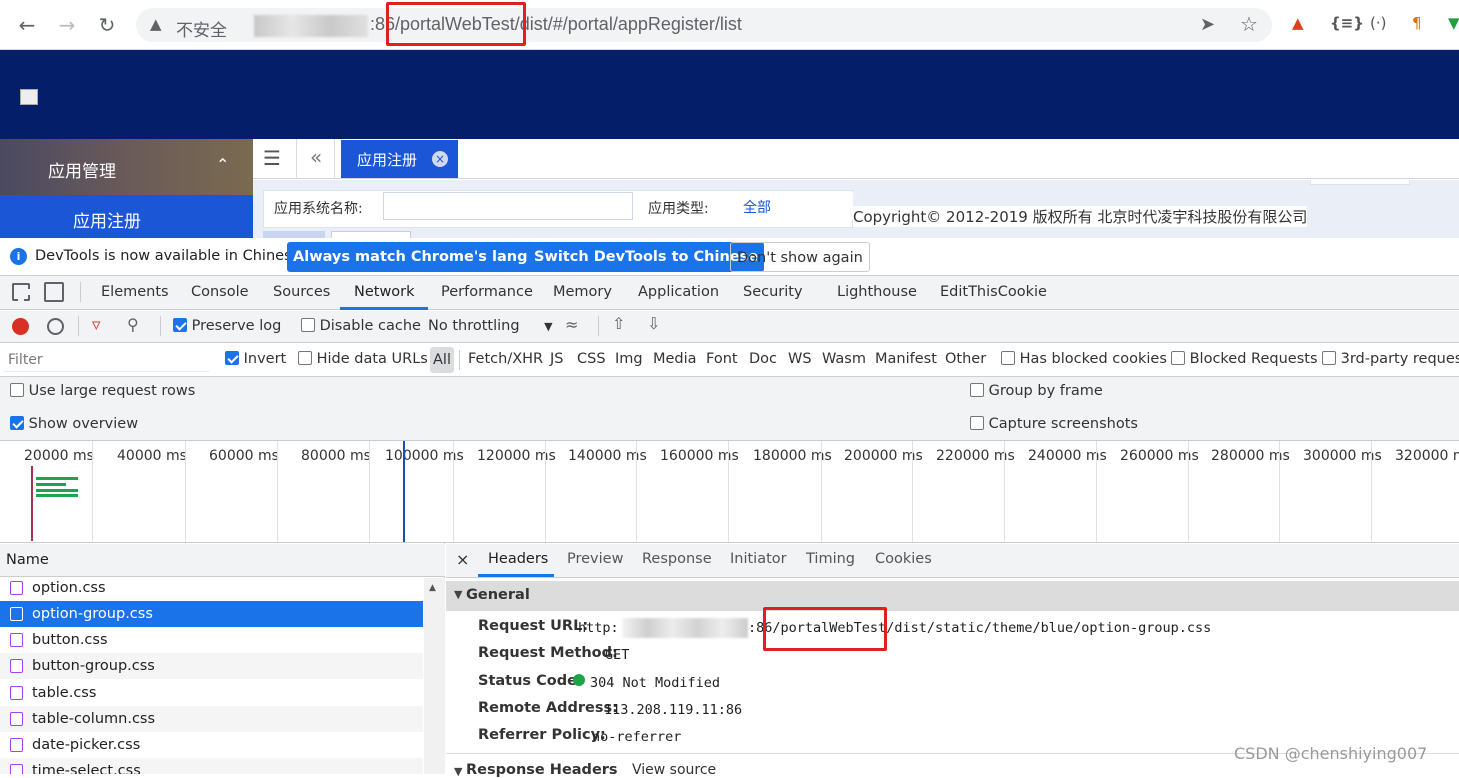 The image size is (1459, 778). I want to click on type-filter-media: Media, so click(675, 359).